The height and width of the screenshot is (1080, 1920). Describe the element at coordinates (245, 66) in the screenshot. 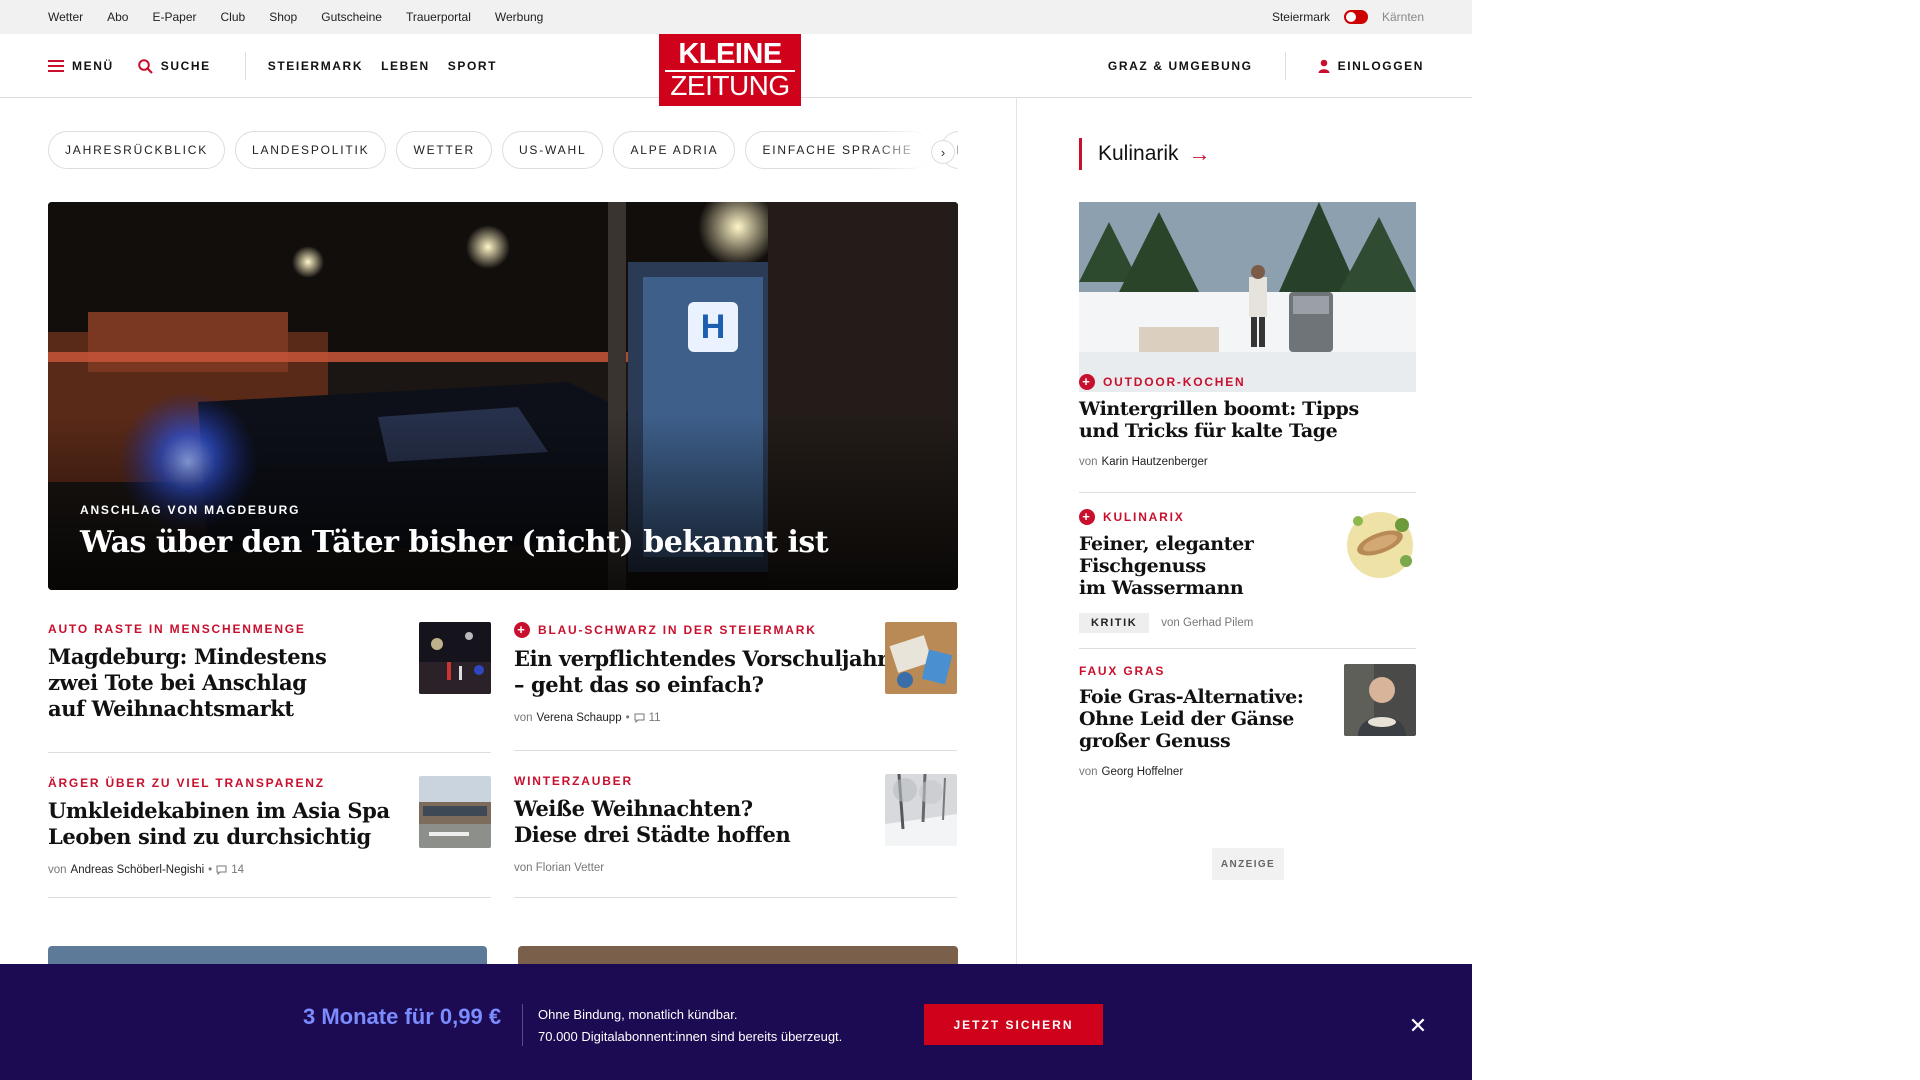

I see `header-divider` at that location.